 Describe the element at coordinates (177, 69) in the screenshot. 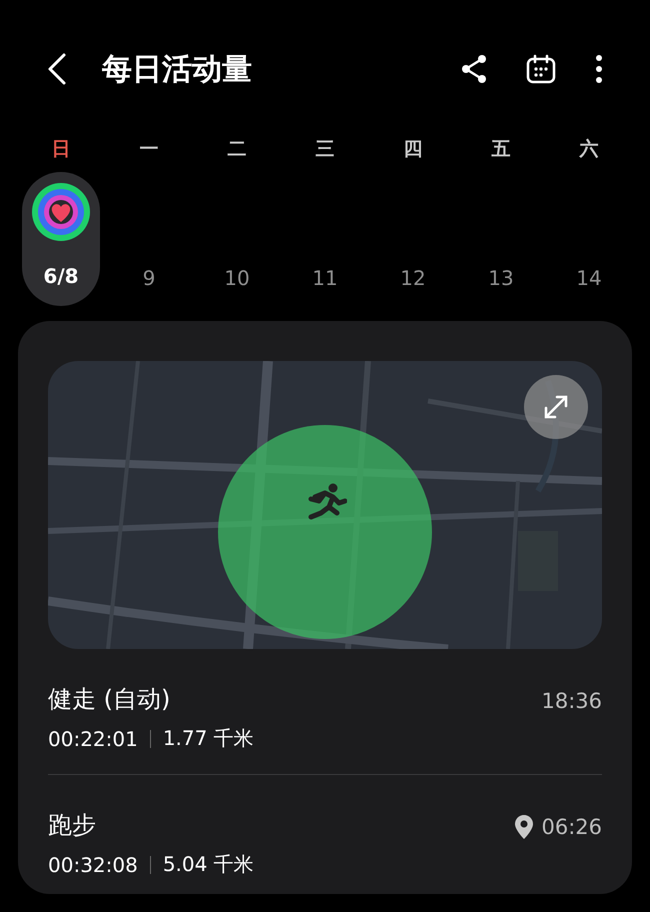

I see `page-title: 每日活动量` at that location.